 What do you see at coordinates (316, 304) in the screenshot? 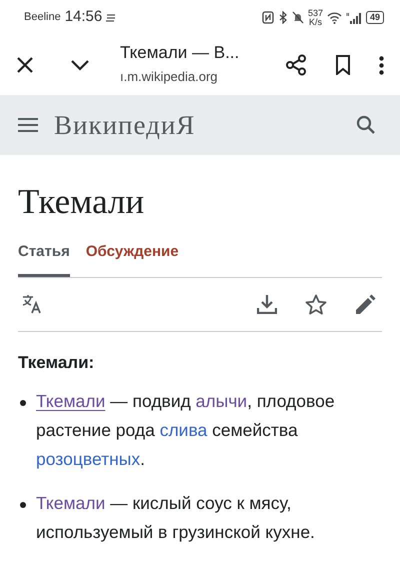
I see `star-icon` at bounding box center [316, 304].